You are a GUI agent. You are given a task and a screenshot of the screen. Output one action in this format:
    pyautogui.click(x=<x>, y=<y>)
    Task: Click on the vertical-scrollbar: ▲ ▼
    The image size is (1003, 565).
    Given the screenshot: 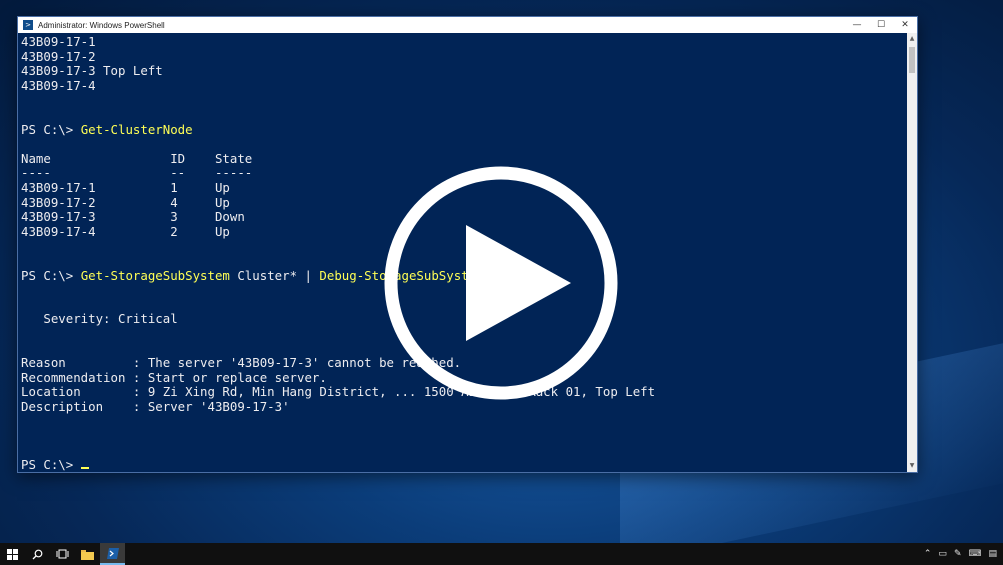 What is the action you would take?
    pyautogui.click(x=912, y=252)
    